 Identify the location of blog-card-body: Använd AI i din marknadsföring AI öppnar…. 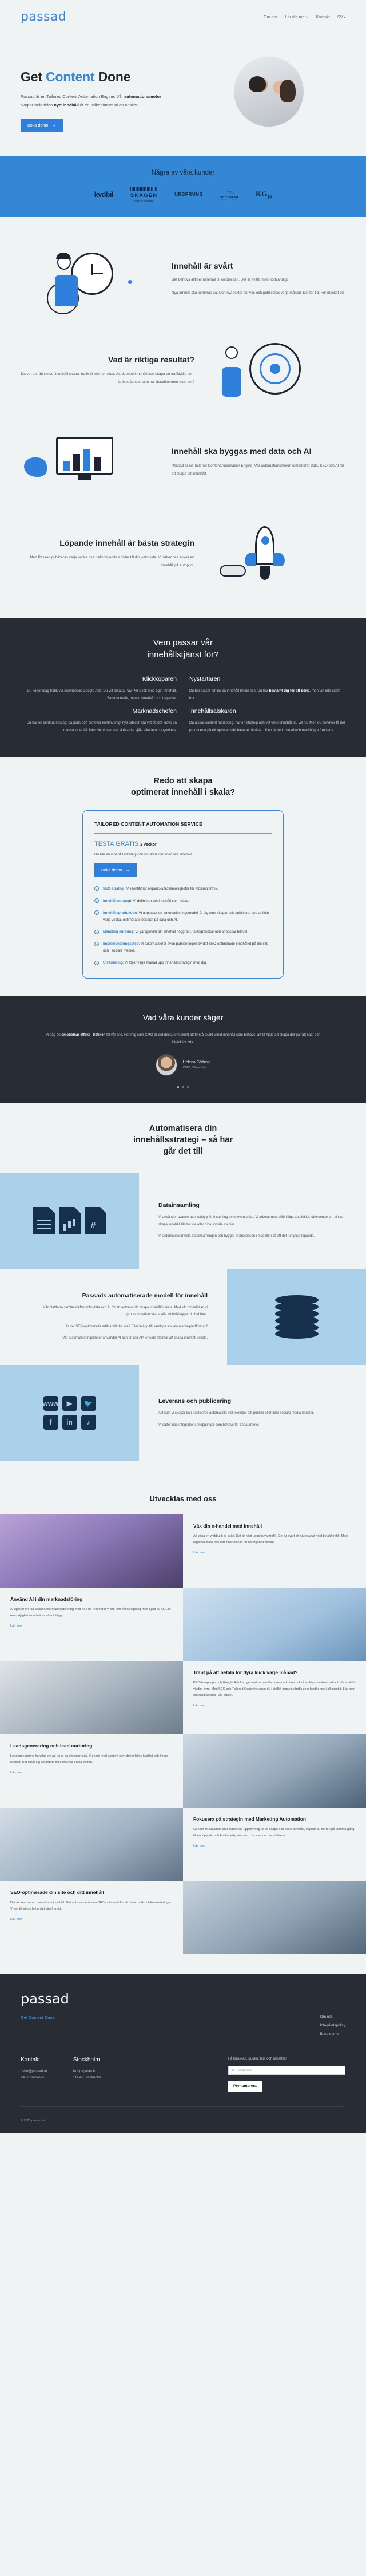
(91, 1624).